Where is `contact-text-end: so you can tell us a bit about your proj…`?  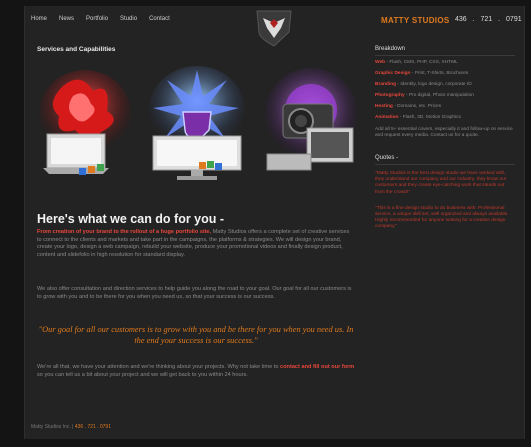 contact-text-end: so you can tell us a bit about your proj… is located at coordinates (142, 374).